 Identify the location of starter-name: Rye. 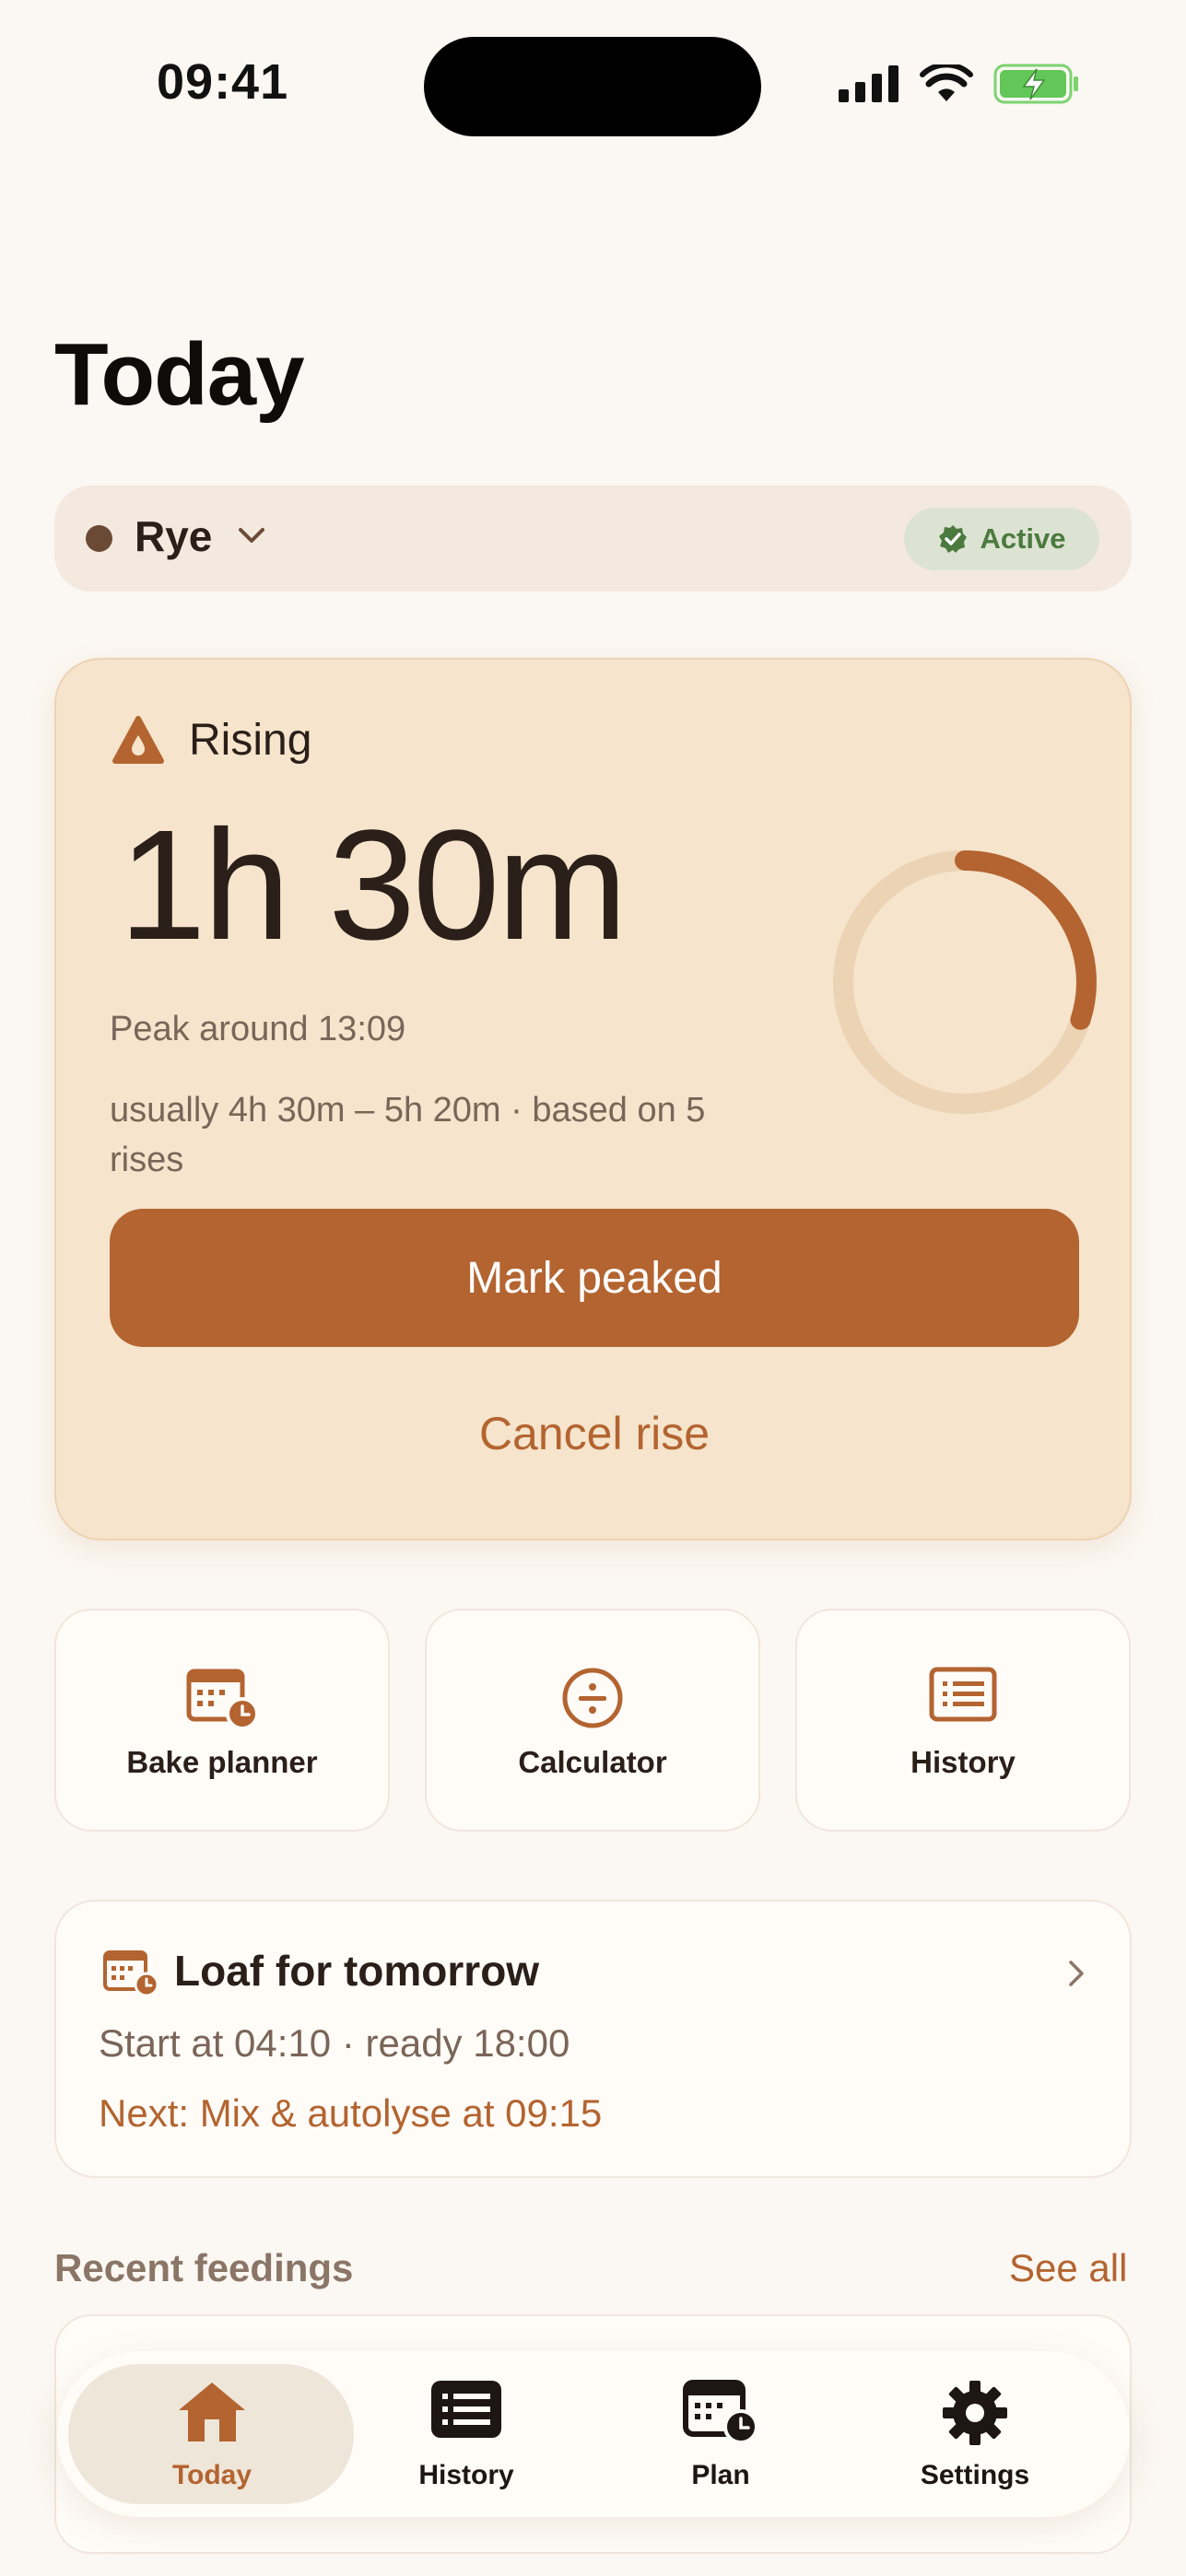
(174, 536).